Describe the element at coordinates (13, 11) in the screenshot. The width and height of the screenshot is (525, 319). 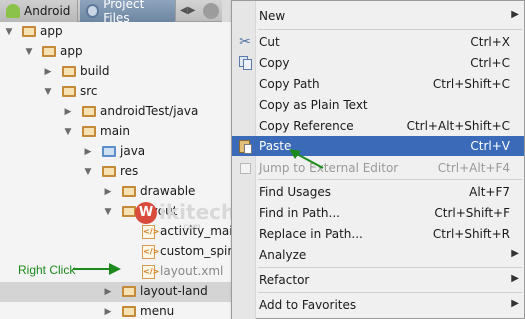
I see `android-icon` at that location.